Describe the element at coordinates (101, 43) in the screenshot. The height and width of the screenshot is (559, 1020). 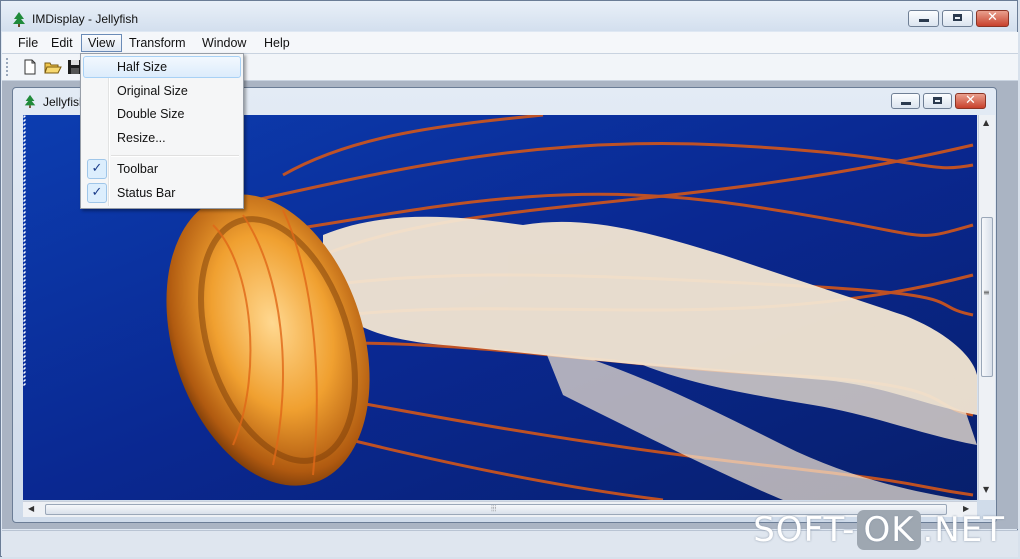
I see `menu-view: View` at that location.